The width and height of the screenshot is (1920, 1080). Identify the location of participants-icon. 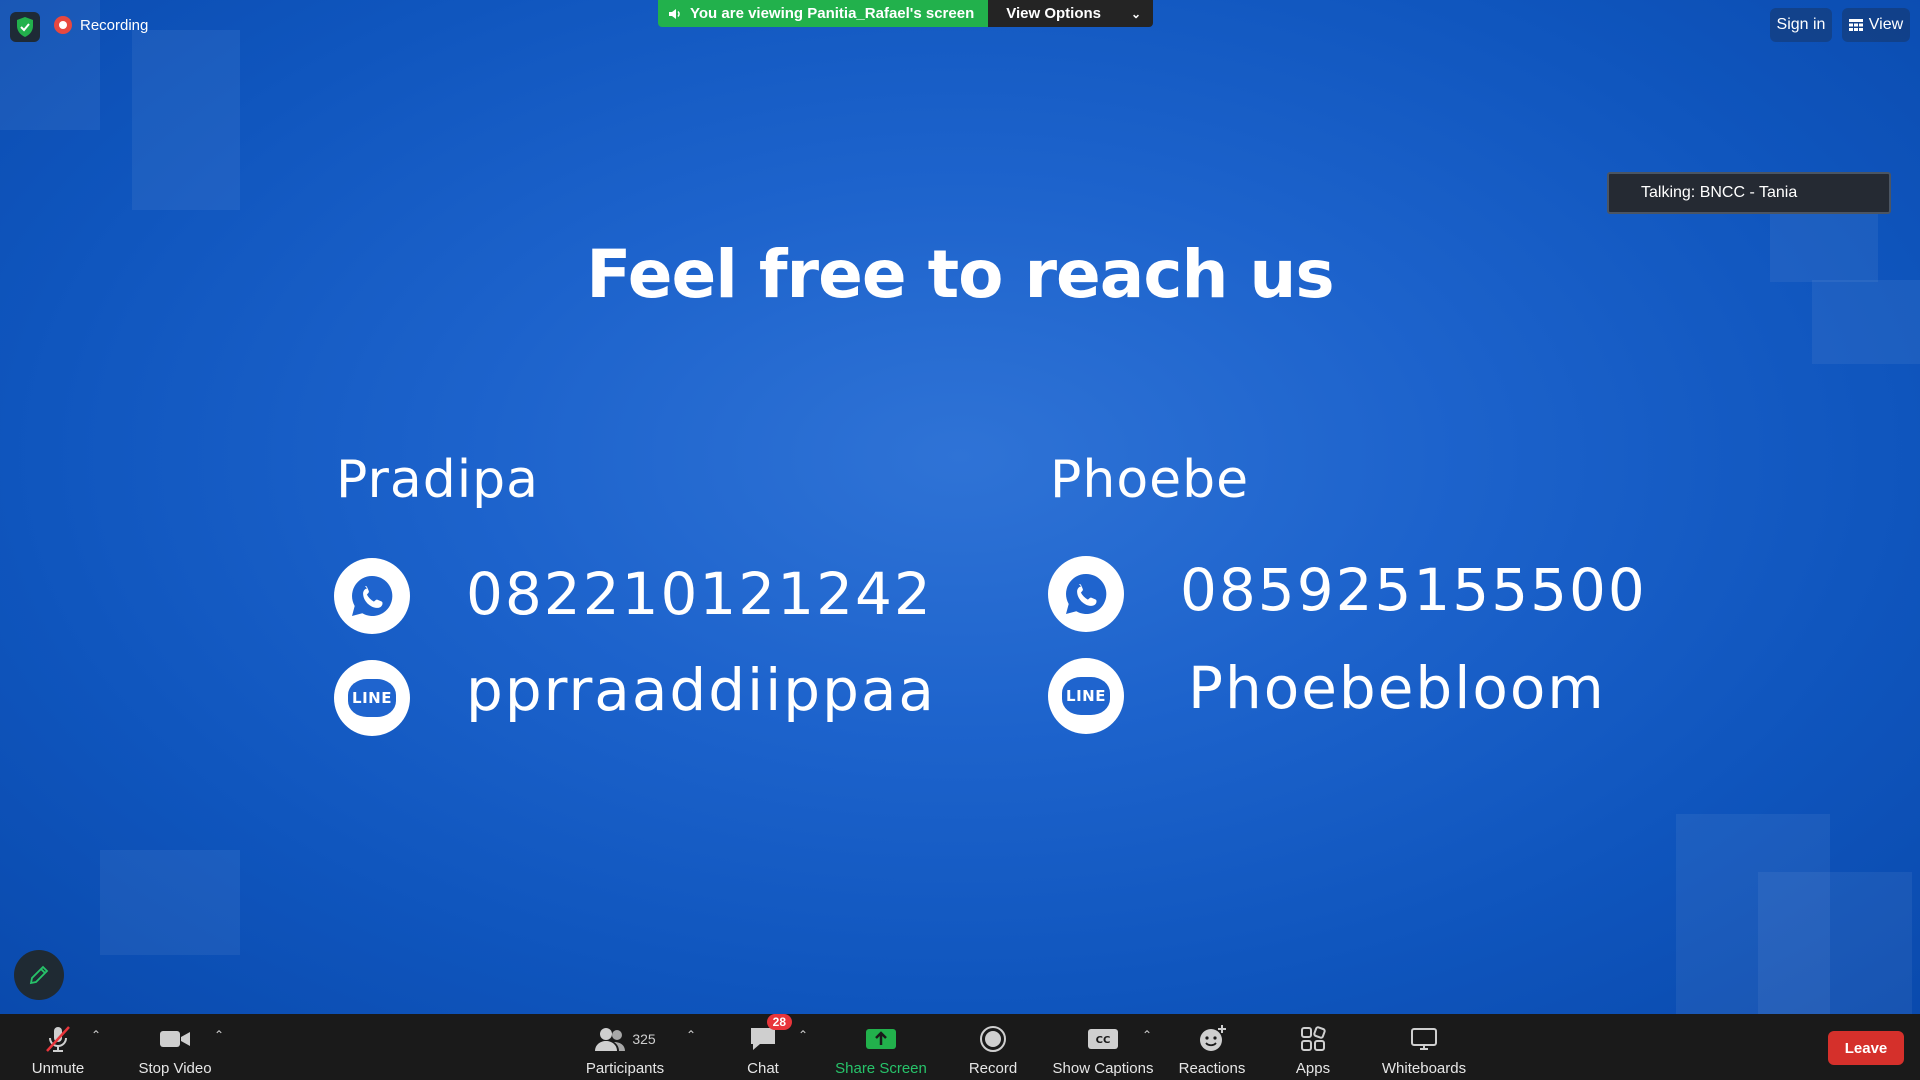
(610, 1039).